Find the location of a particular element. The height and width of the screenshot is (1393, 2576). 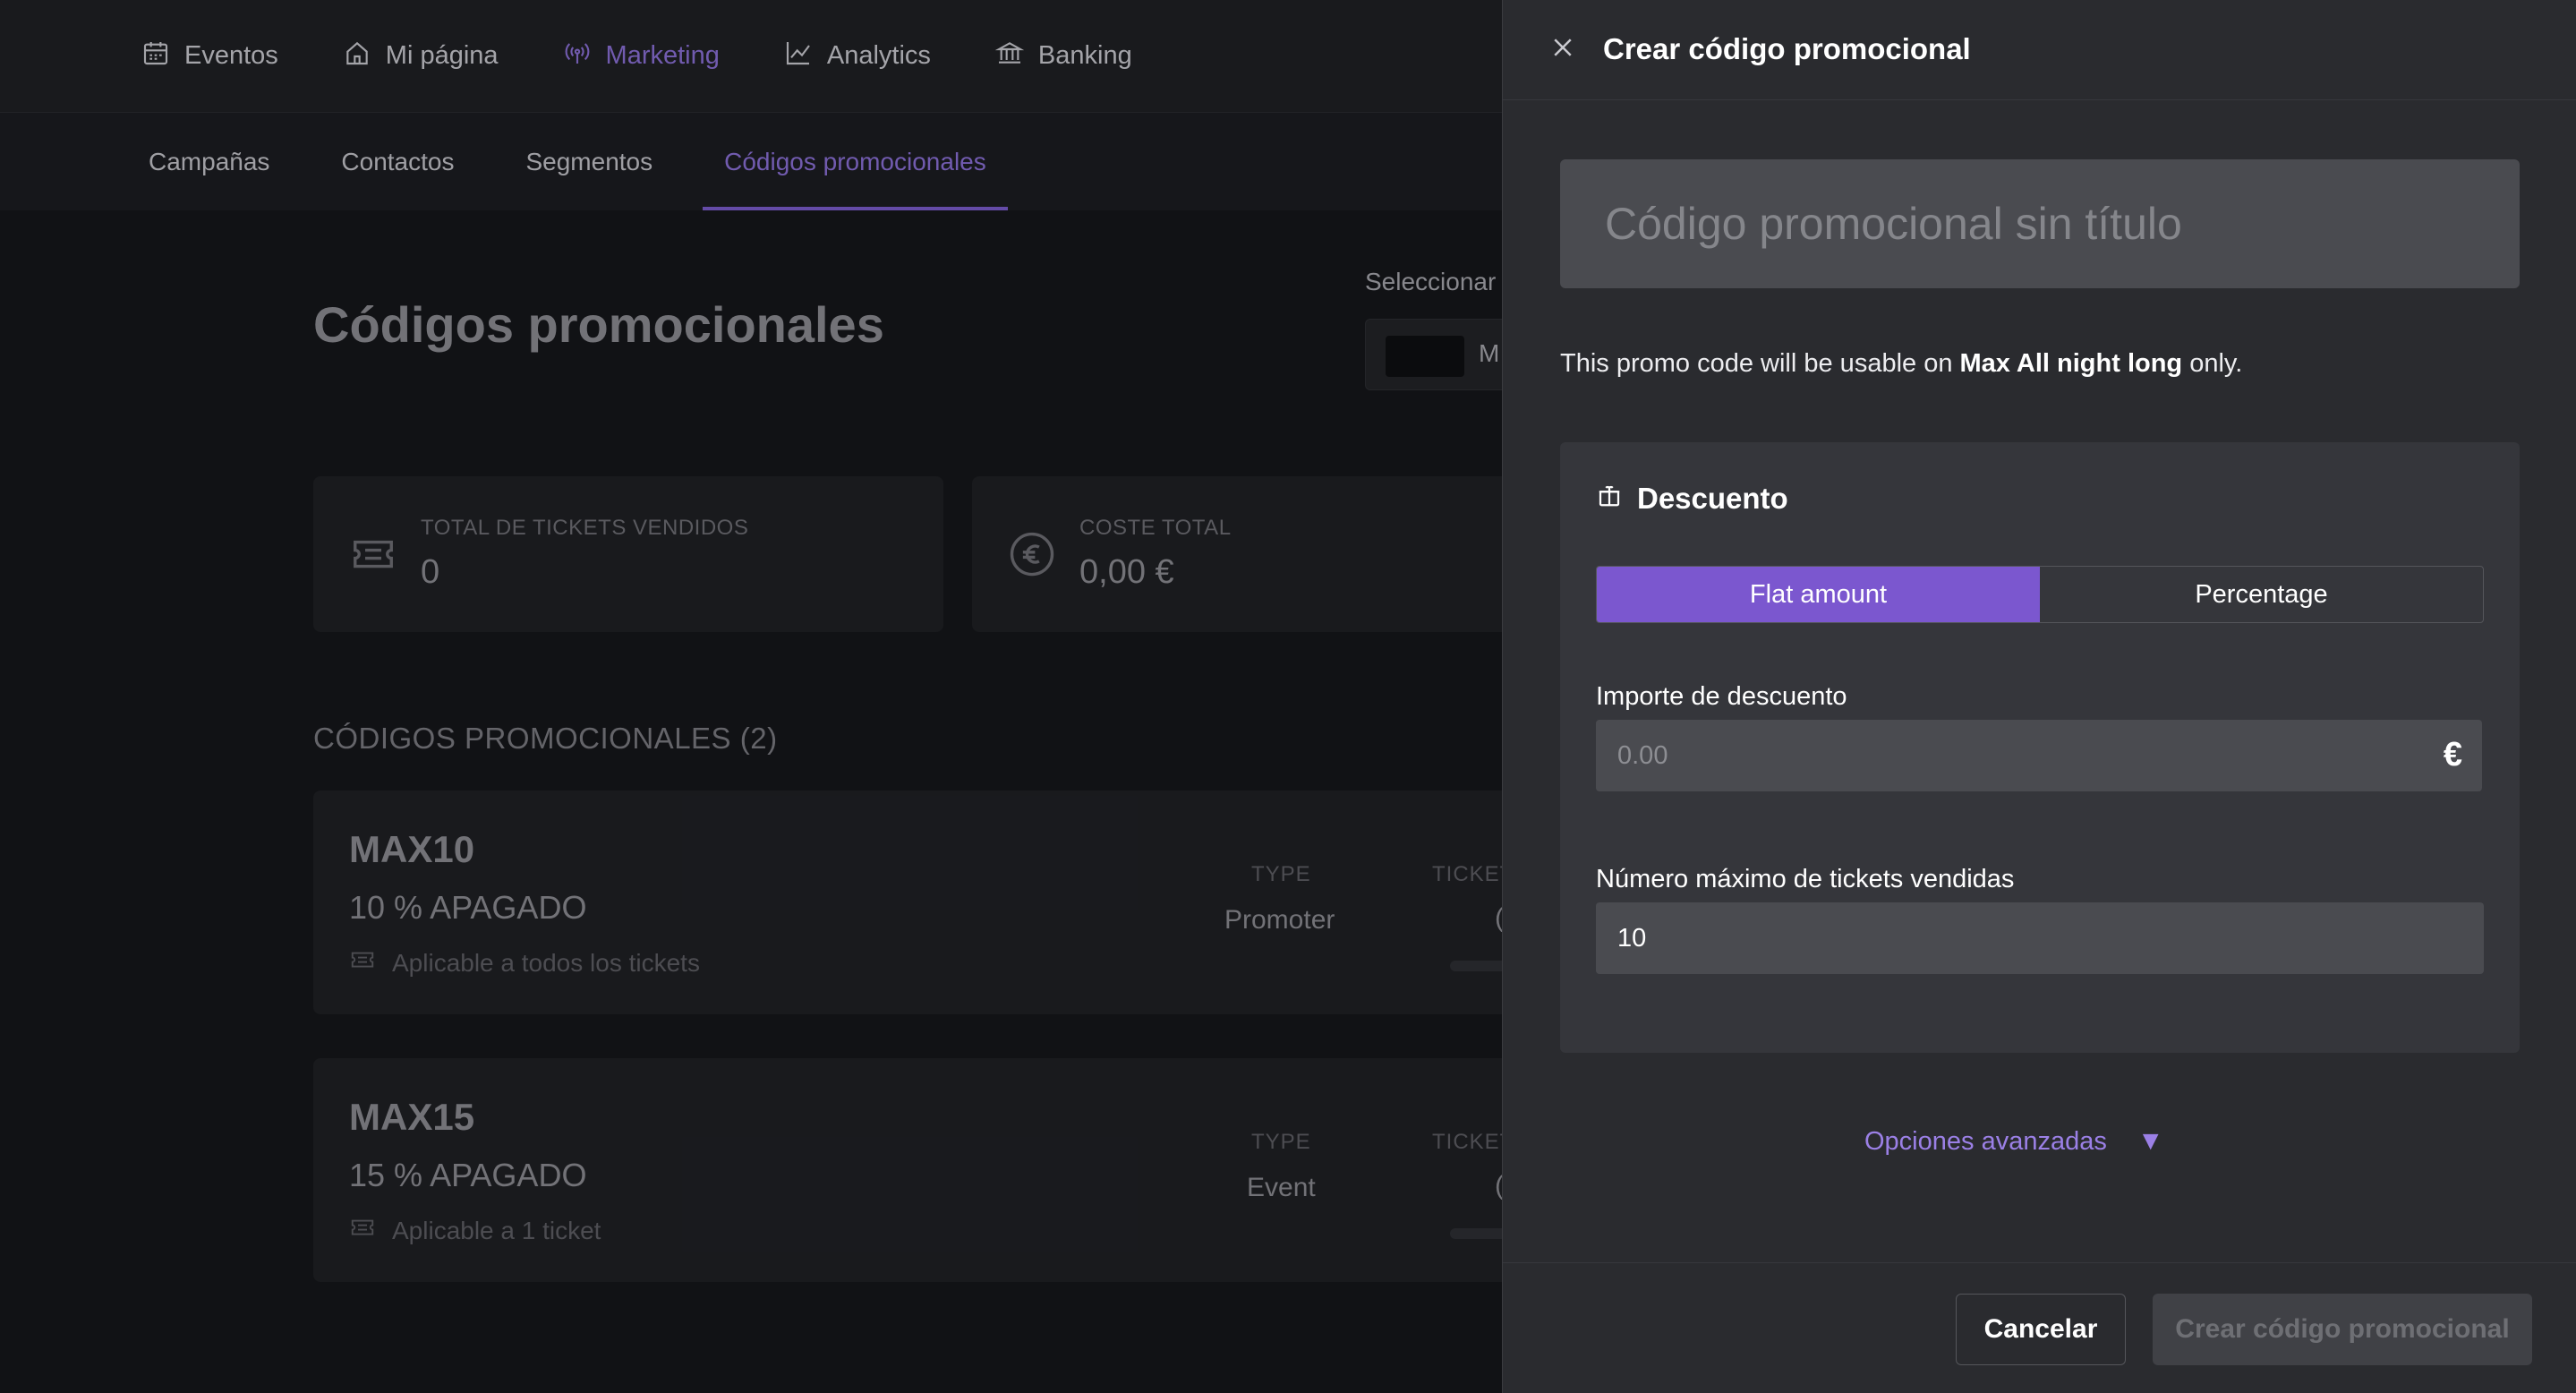

option-flat-amount: Flat amount is located at coordinates (1818, 595).